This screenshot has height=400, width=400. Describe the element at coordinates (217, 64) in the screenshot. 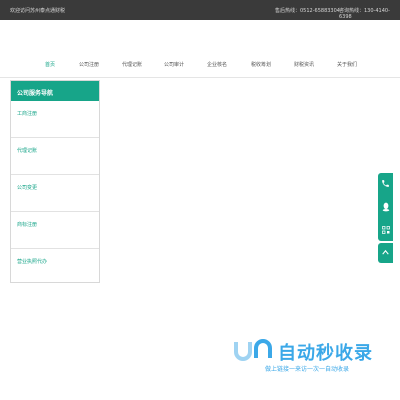

I see `nav-item-name-check: 企业核名` at that location.